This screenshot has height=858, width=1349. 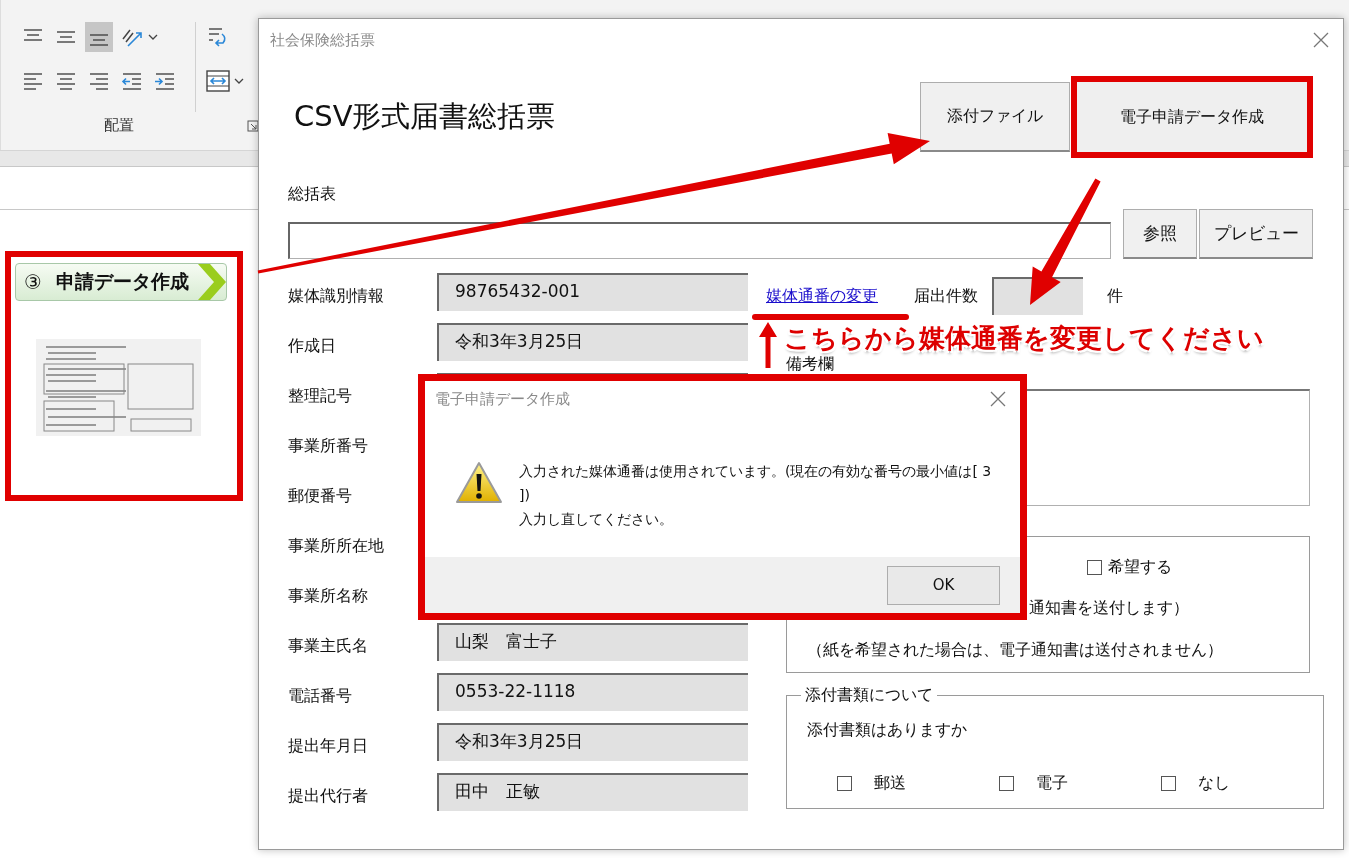 I want to click on step-number: ③, so click(x=33, y=282).